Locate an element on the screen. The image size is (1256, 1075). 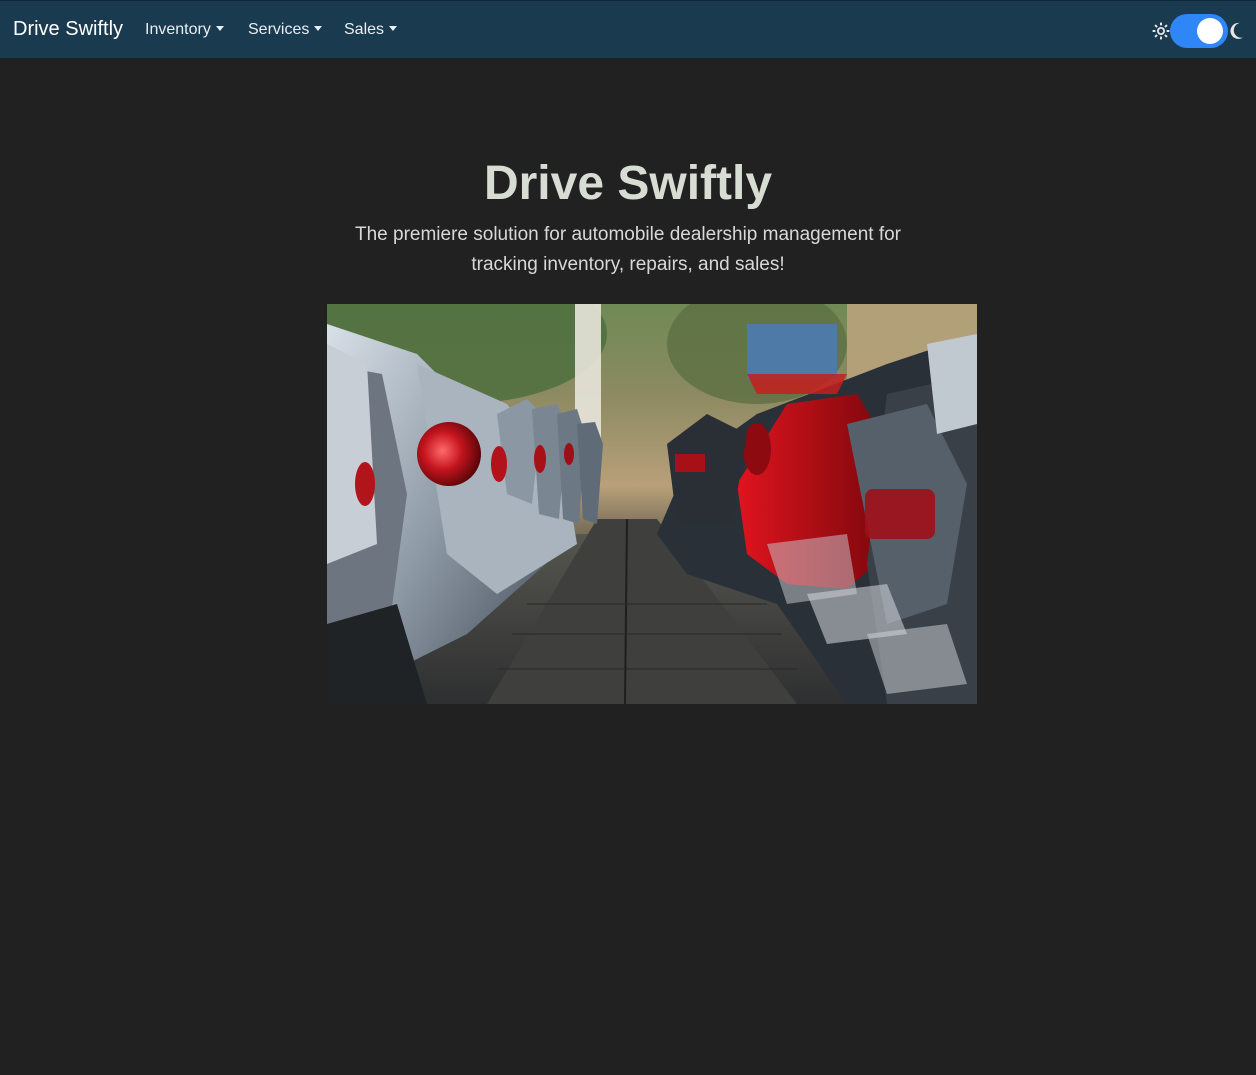
nav-dropdown-services: Services is located at coordinates (285, 30).